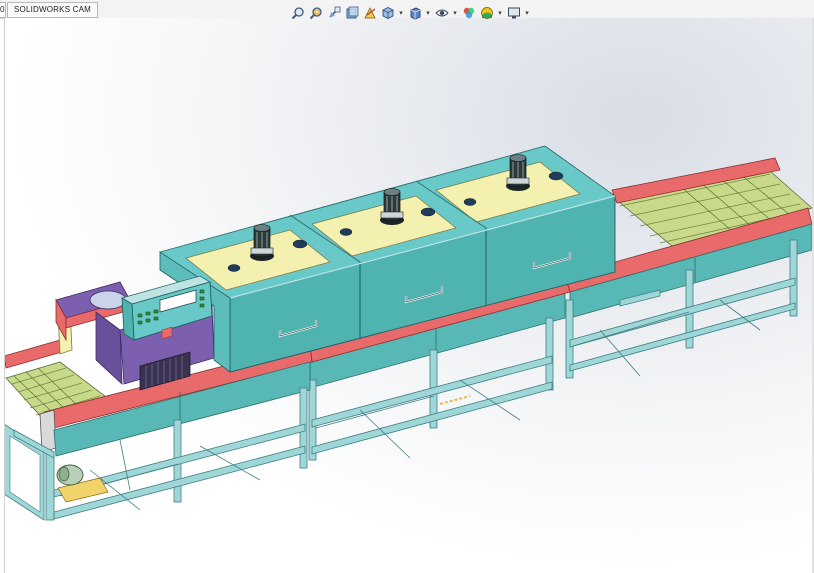  What do you see at coordinates (297, 13) in the screenshot?
I see `zoom-to-fit-icon` at bounding box center [297, 13].